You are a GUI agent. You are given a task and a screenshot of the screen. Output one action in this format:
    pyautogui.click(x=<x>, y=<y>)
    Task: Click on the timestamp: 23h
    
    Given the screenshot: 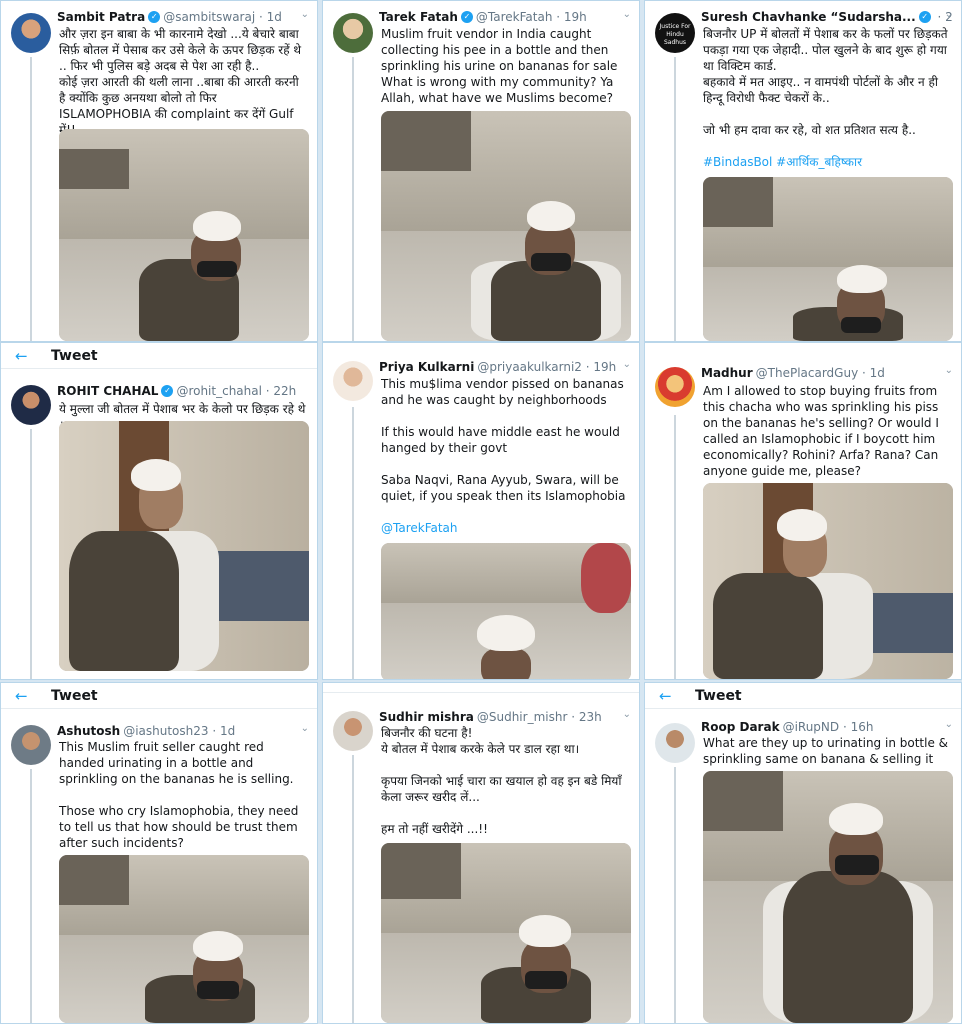 What is the action you would take?
    pyautogui.click(x=590, y=717)
    